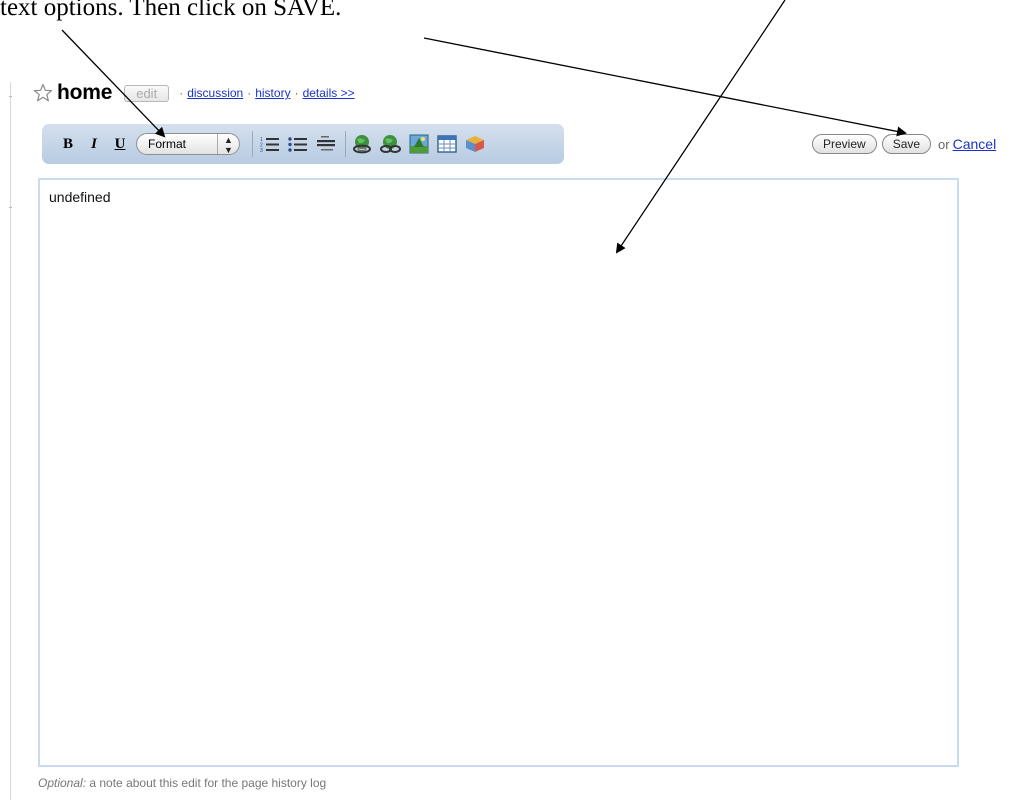 Image resolution: width=1026 pixels, height=800 pixels. I want to click on special-char-icon, so click(475, 144).